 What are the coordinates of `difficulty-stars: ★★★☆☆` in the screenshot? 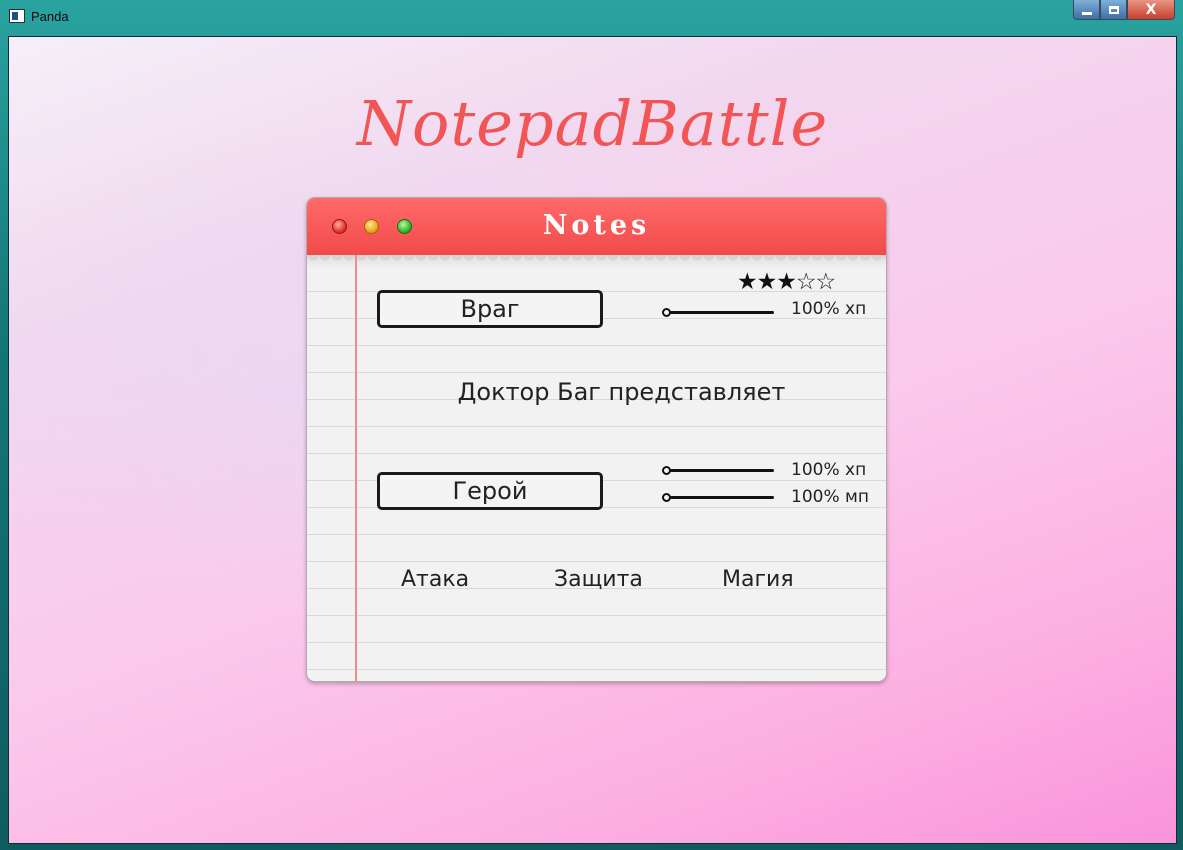 It's located at (787, 282).